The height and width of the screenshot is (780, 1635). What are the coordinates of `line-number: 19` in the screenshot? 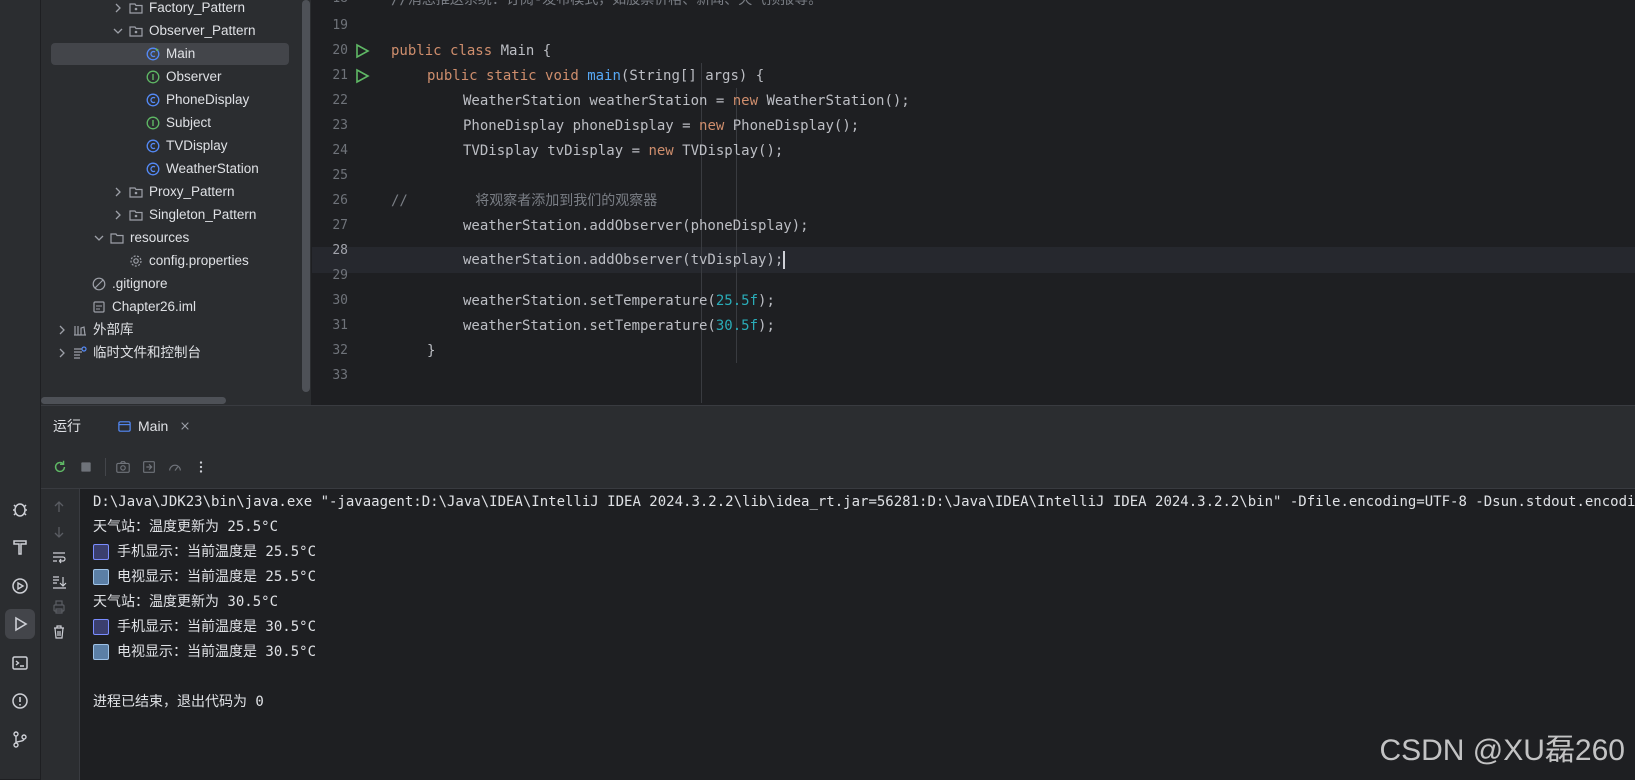 It's located at (340, 25).